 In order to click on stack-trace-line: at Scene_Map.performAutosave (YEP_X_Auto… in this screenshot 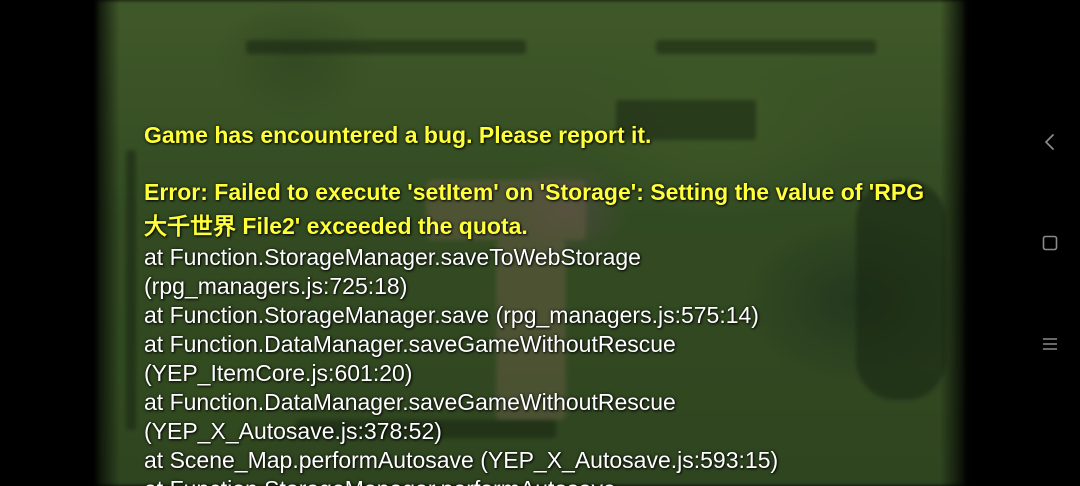, I will do `click(461, 460)`.